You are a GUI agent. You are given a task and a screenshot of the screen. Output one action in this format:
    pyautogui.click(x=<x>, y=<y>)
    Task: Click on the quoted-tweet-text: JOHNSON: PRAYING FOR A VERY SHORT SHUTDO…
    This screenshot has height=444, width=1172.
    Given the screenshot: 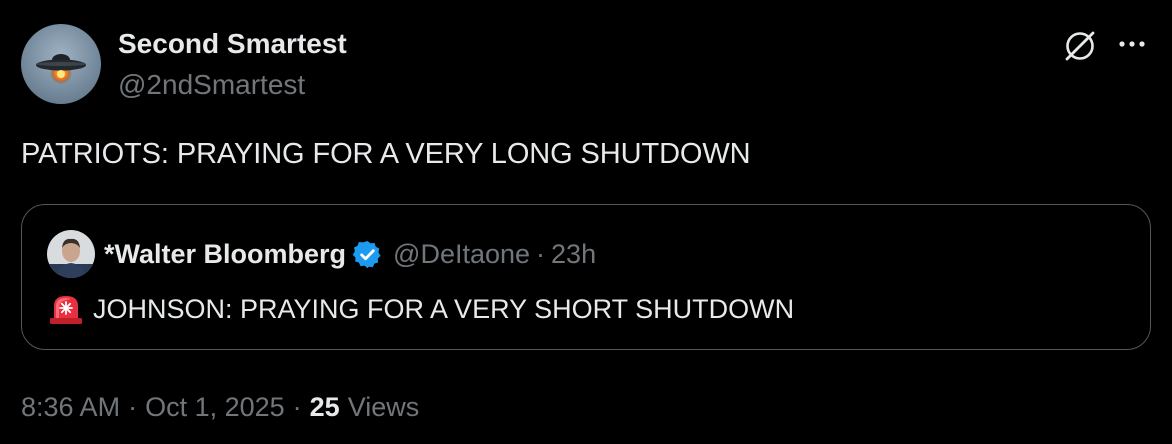 What is the action you would take?
    pyautogui.click(x=444, y=308)
    